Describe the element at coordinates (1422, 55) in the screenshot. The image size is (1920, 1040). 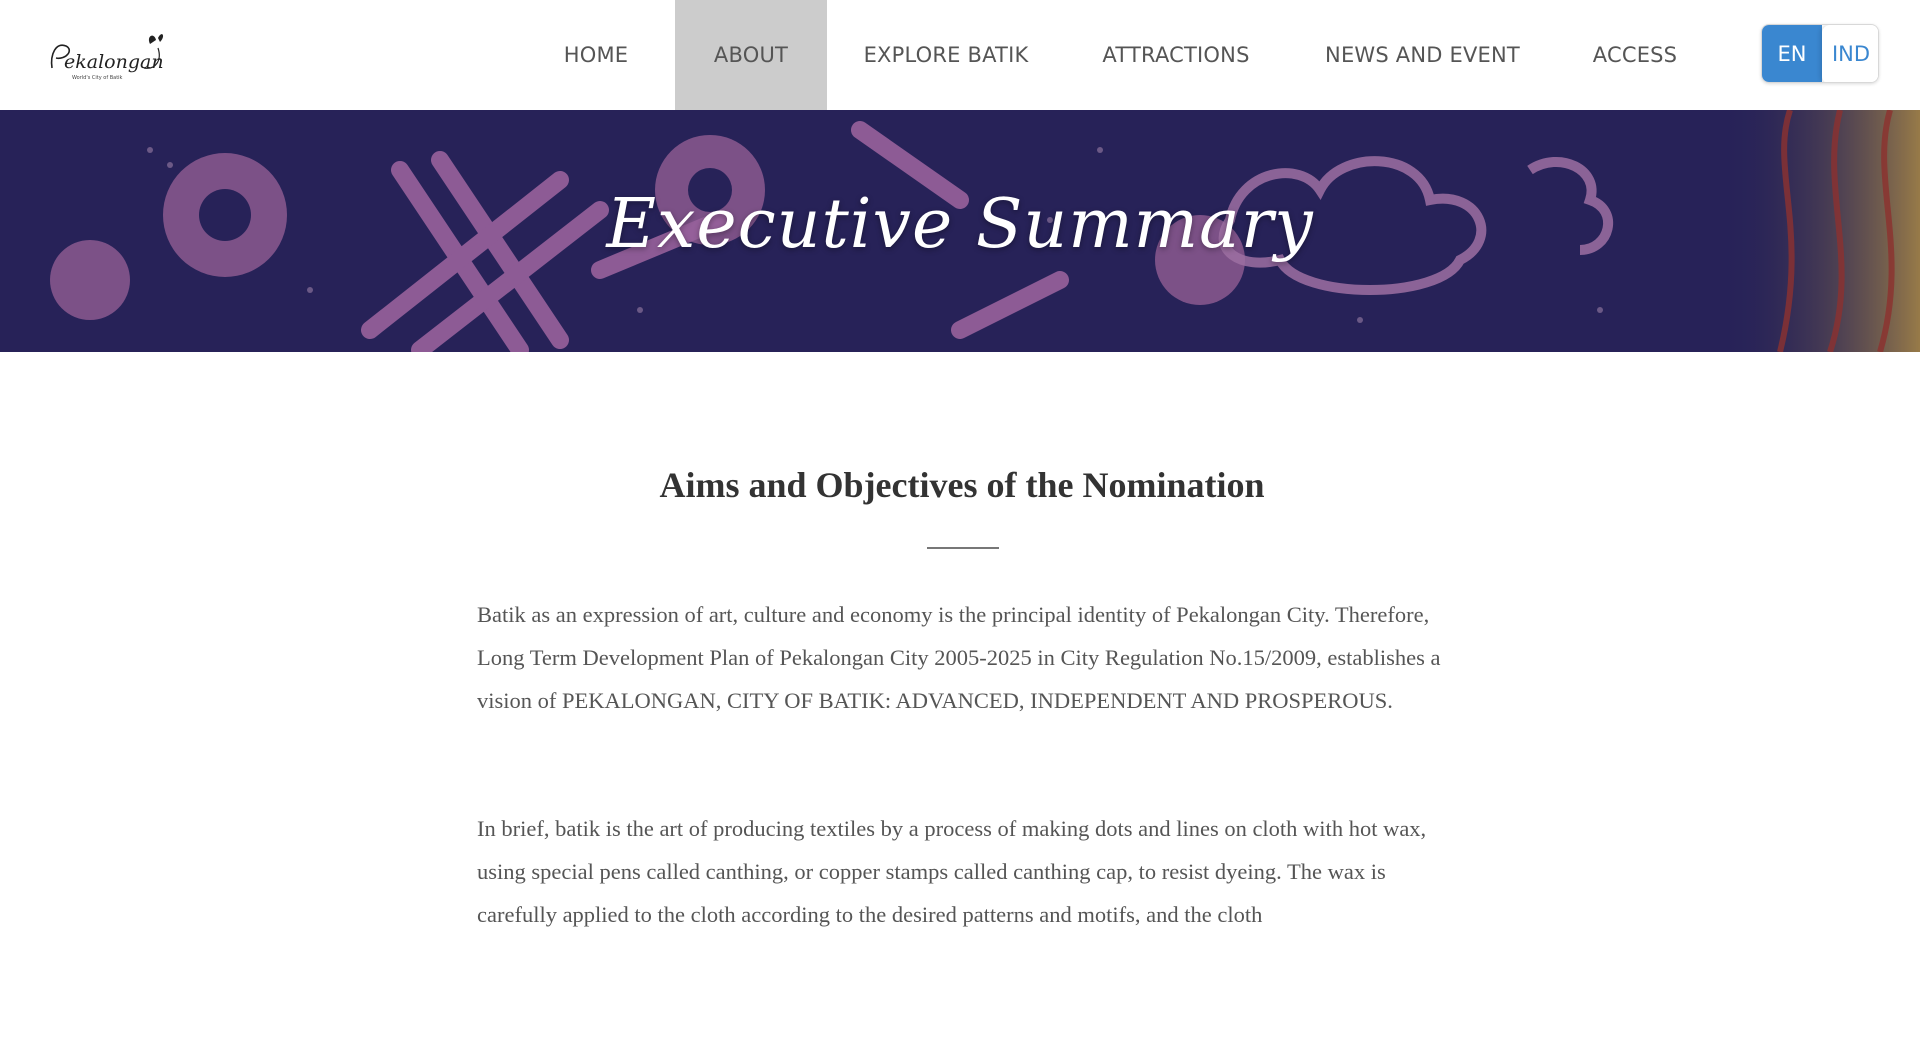
I see `nav-item-news-and-event: NEWS AND EVENT` at that location.